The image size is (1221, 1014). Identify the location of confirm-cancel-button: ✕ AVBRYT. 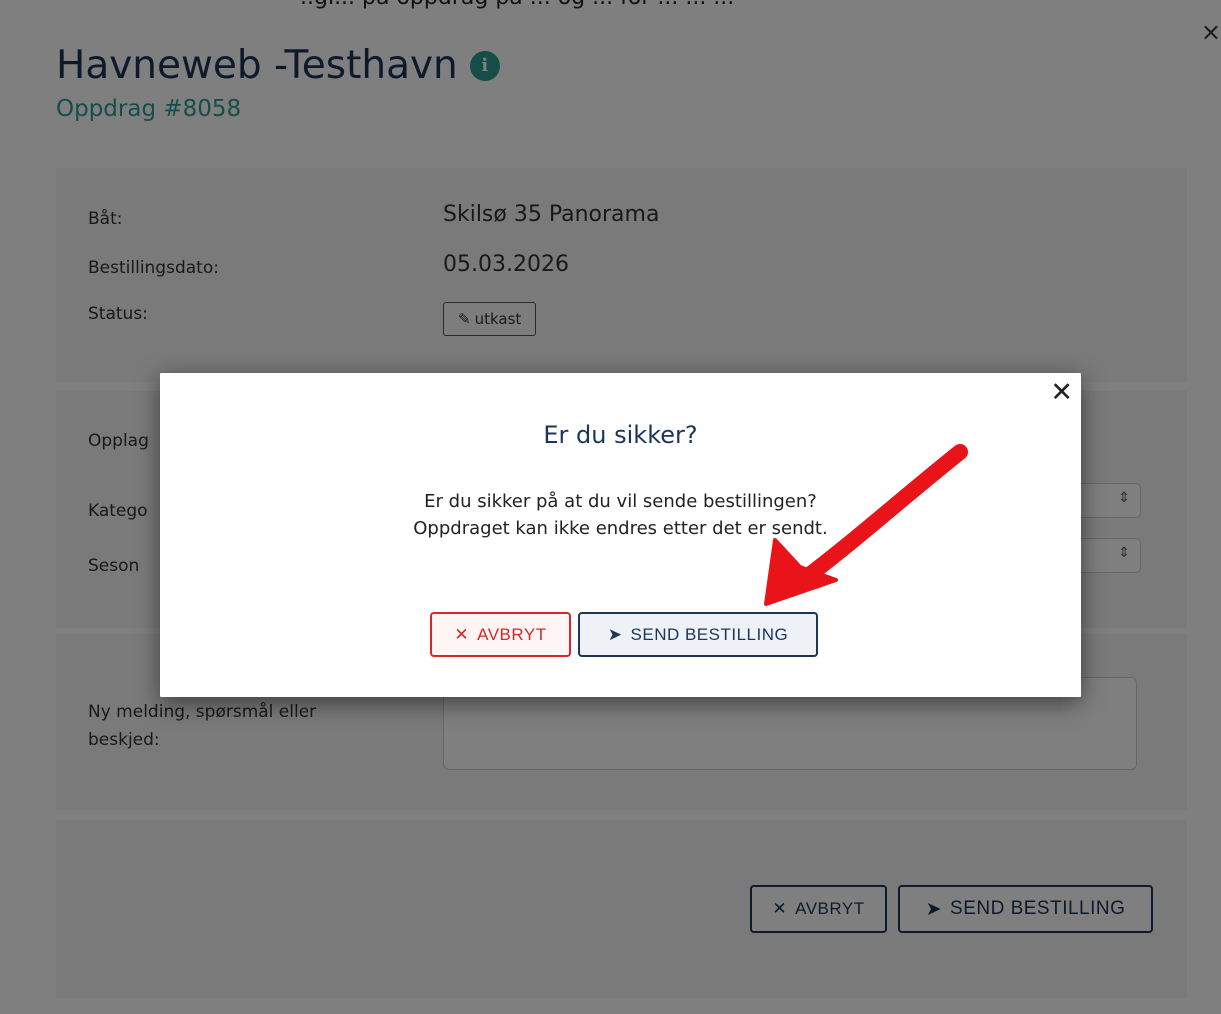
(500, 634).